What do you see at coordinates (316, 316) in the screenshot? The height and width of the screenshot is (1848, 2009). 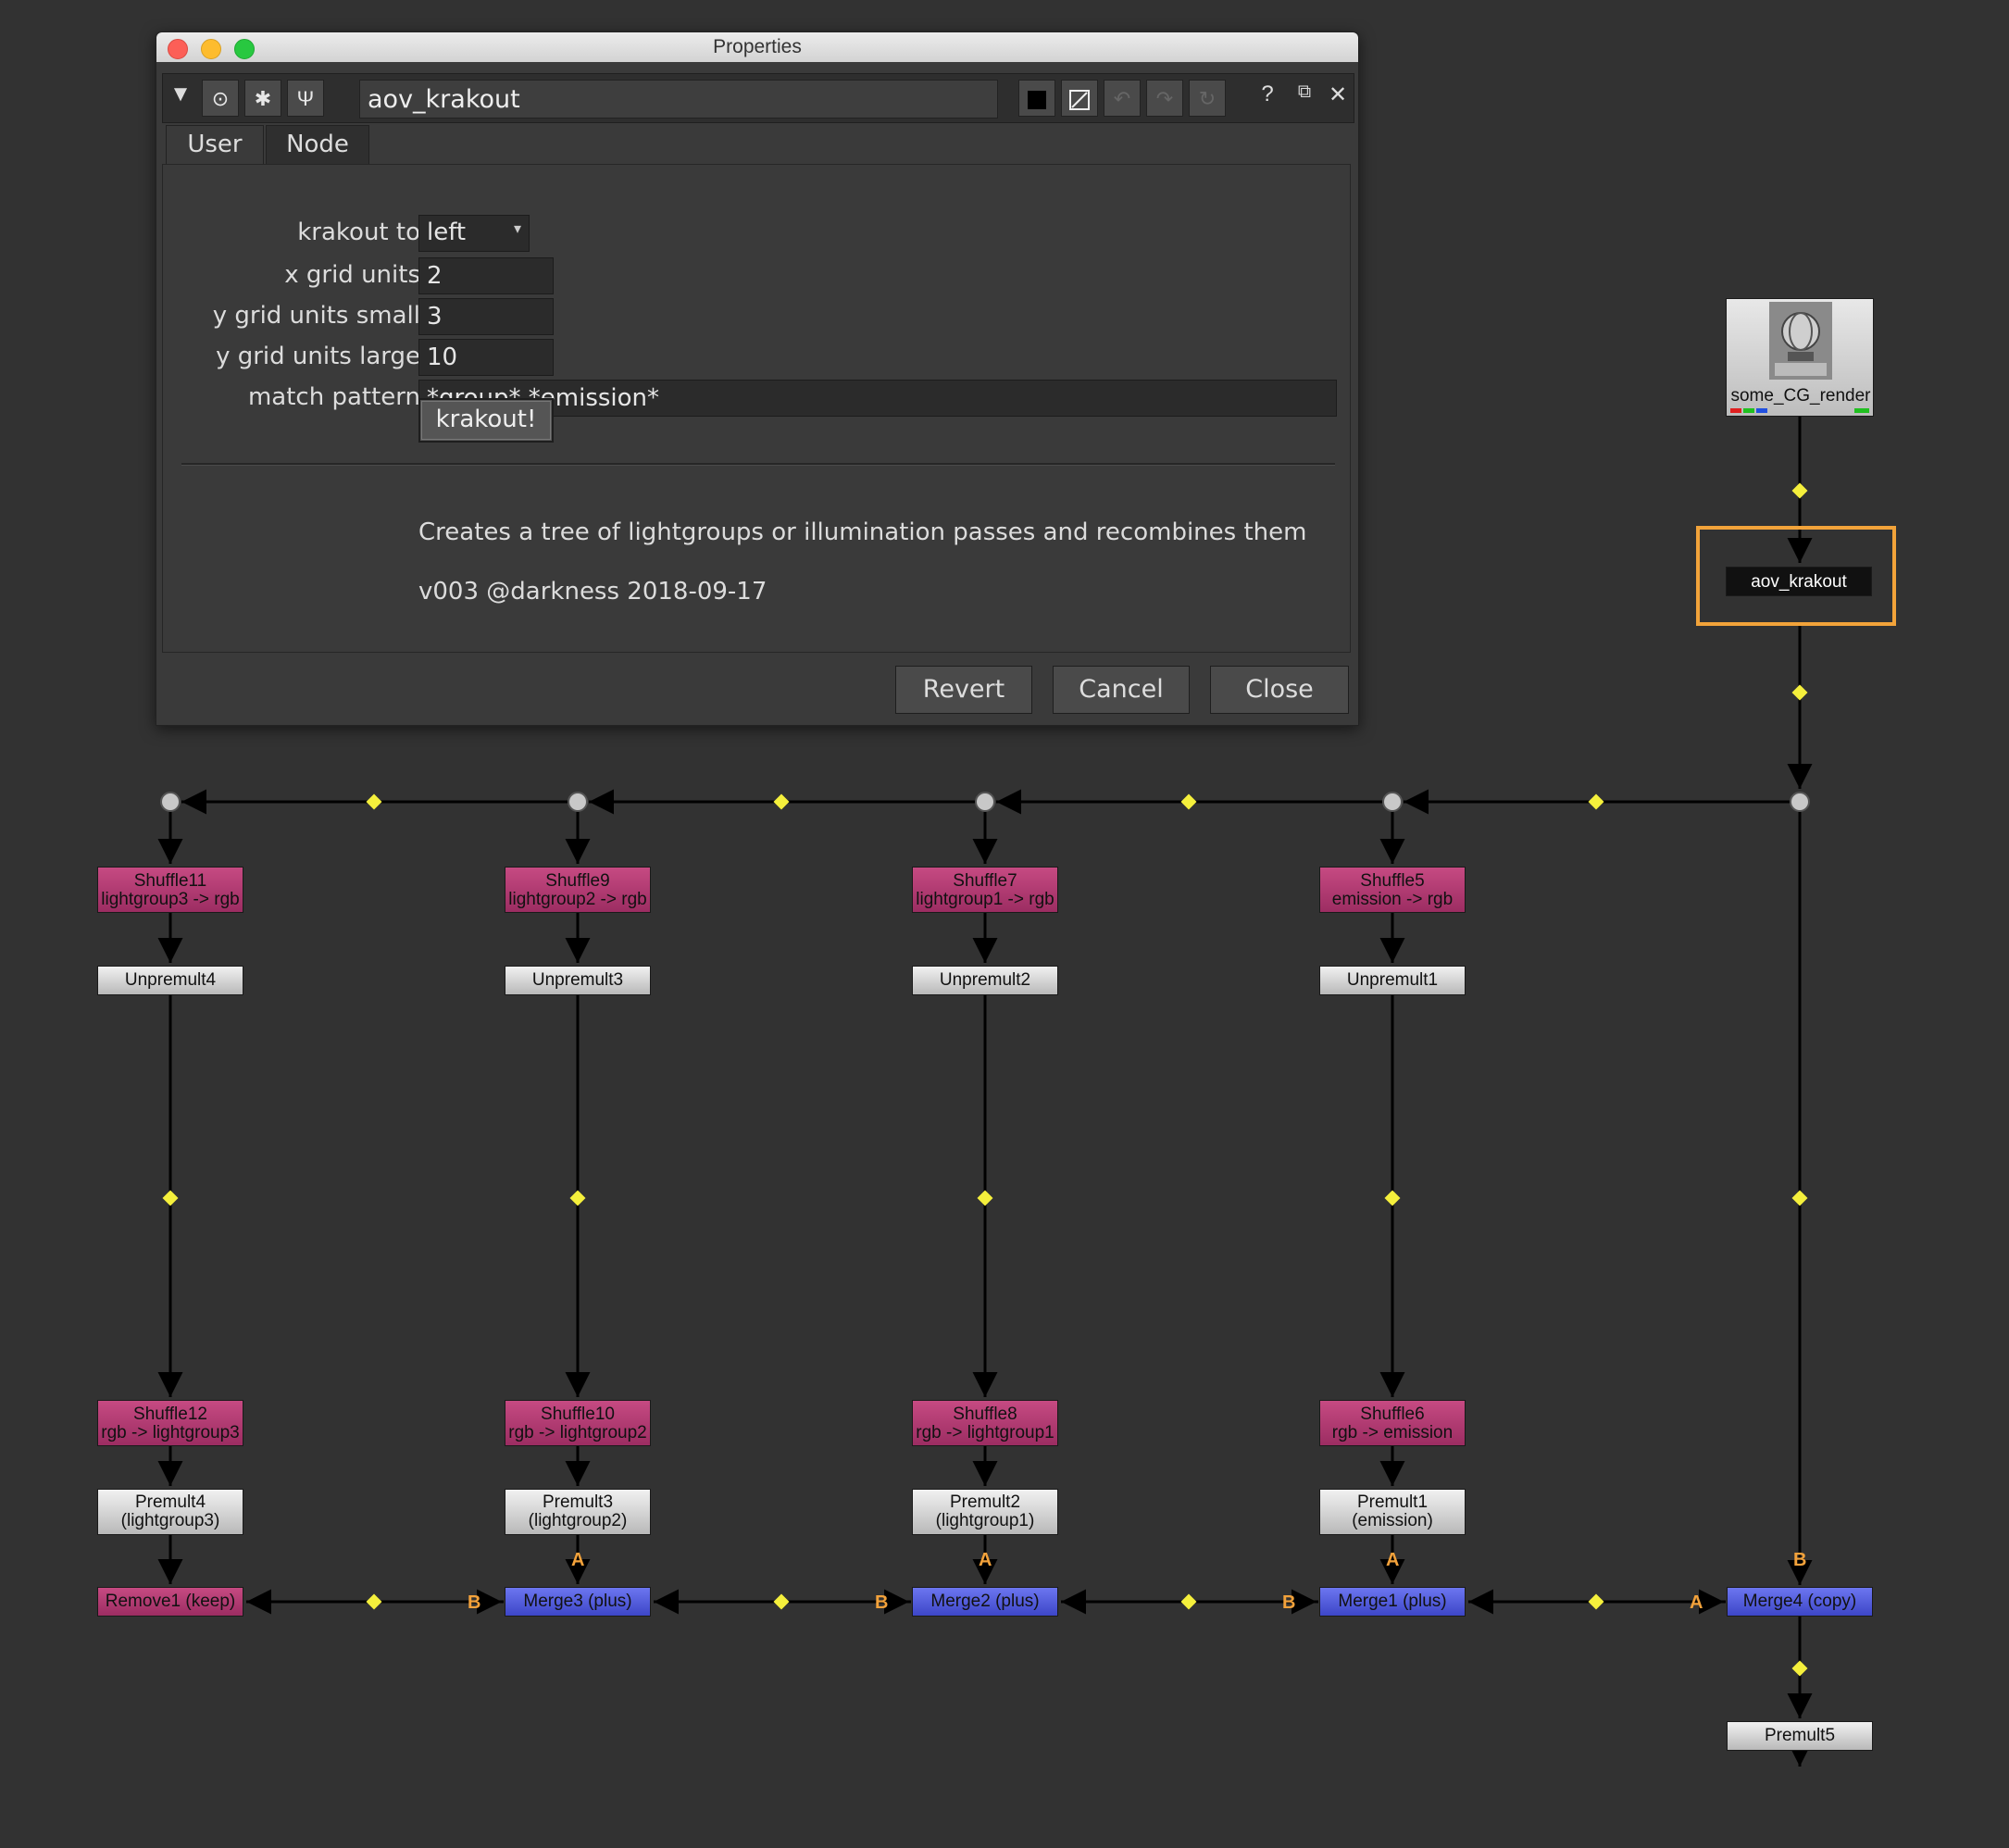 I see `y-grid-units-small-label: y grid units small` at bounding box center [316, 316].